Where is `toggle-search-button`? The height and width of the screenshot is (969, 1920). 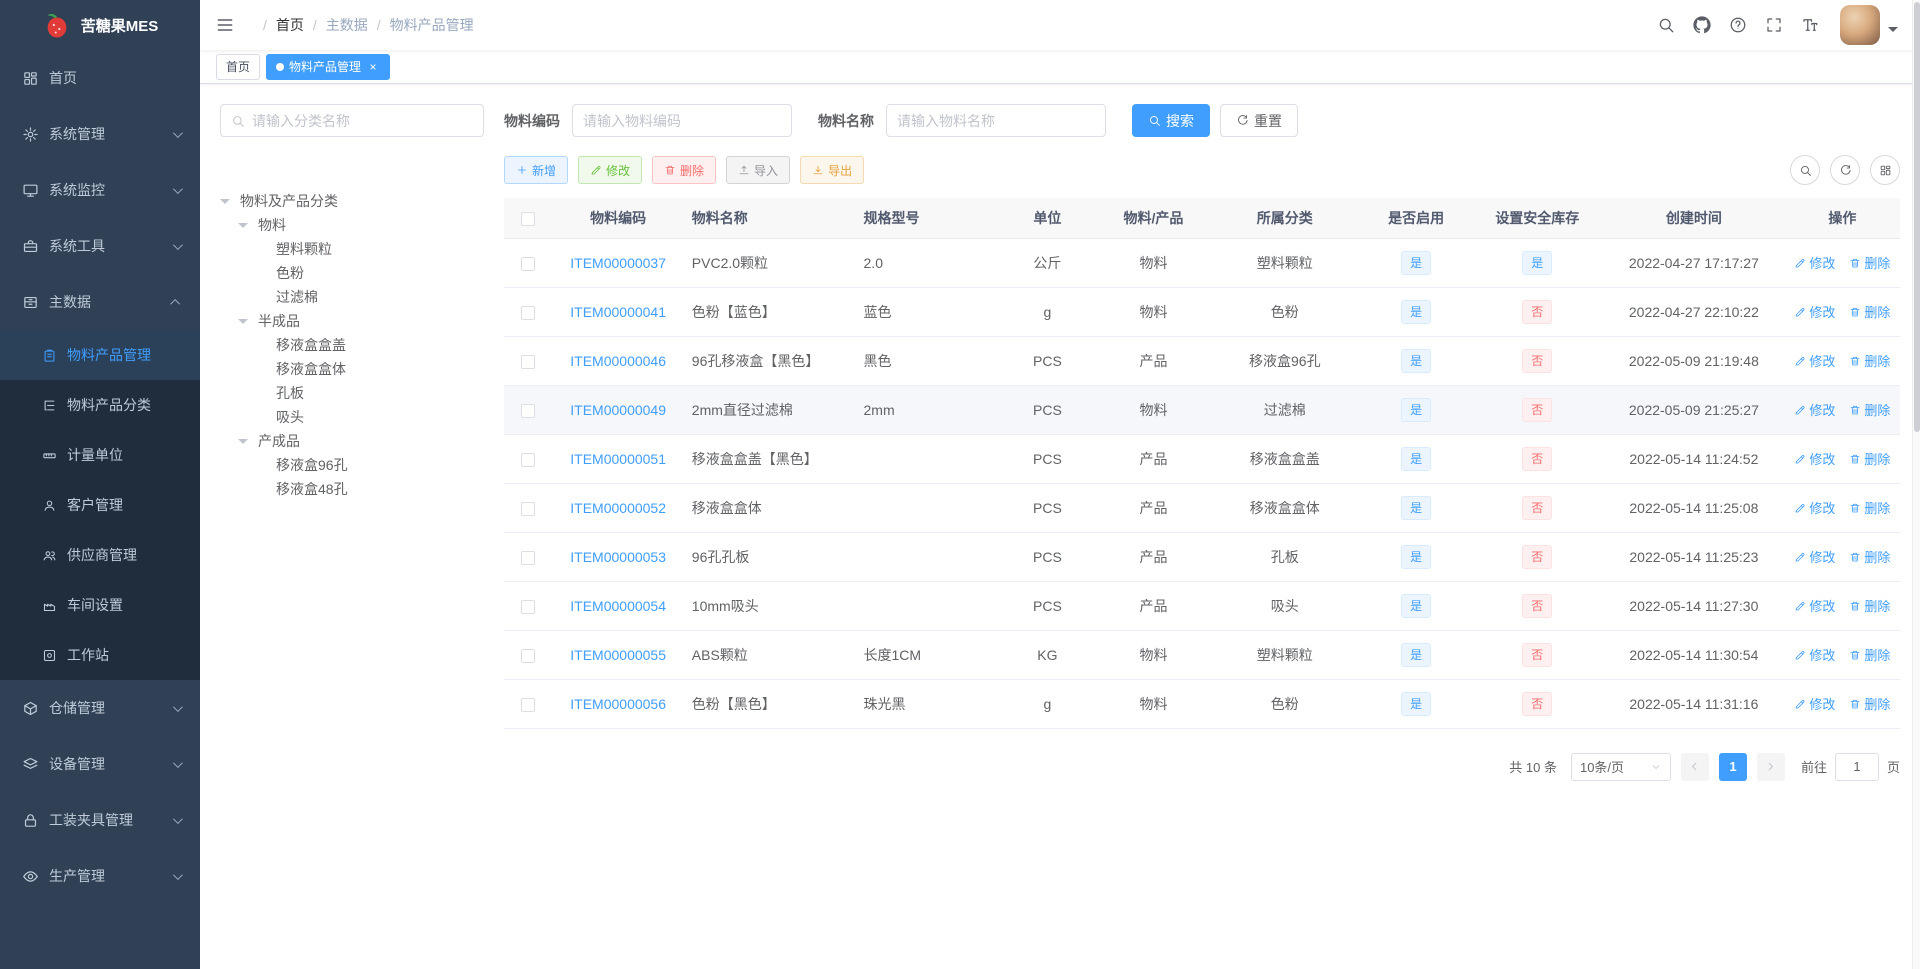
toggle-search-button is located at coordinates (1805, 170).